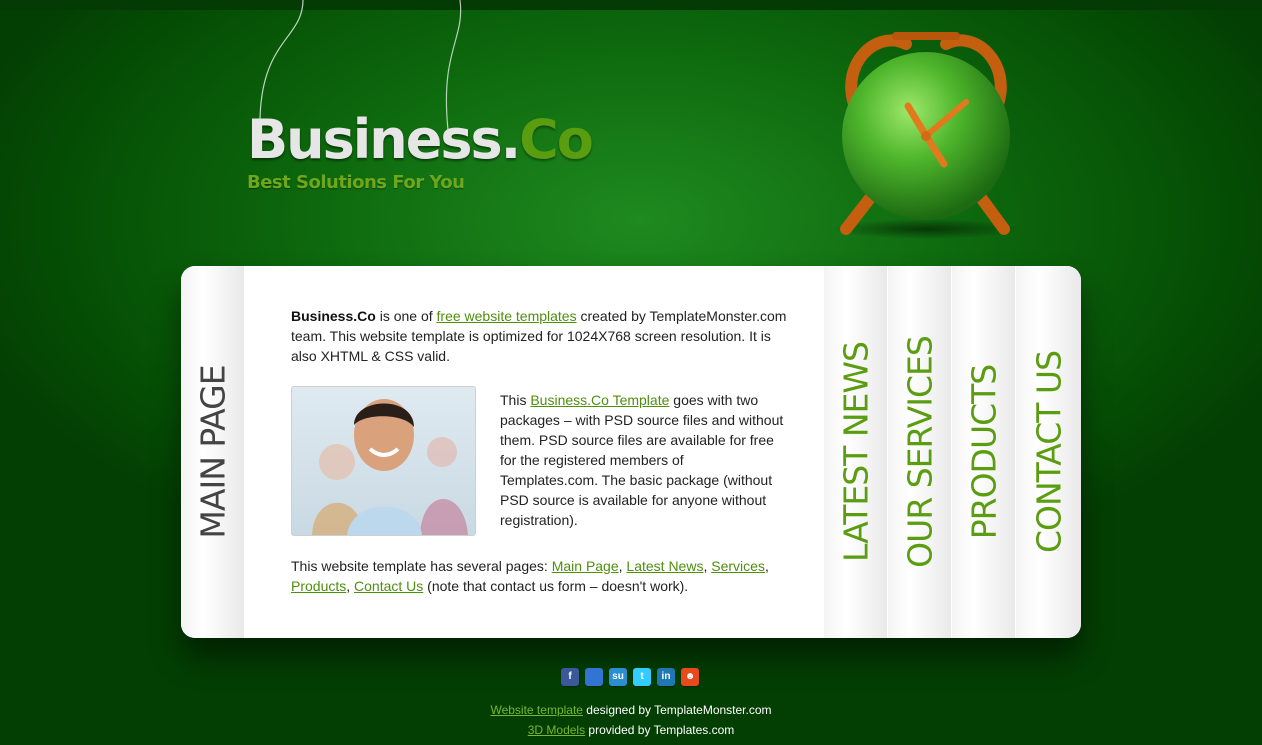 The height and width of the screenshot is (745, 1262). Describe the element at coordinates (536, 710) in the screenshot. I see `website-template-link: Website template` at that location.